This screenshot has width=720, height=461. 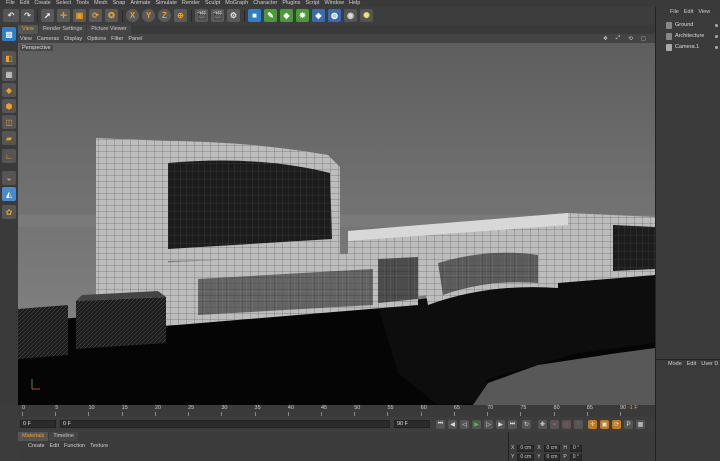 What do you see at coordinates (9, 90) in the screenshot?
I see `texture-mode-icon: ◆` at bounding box center [9, 90].